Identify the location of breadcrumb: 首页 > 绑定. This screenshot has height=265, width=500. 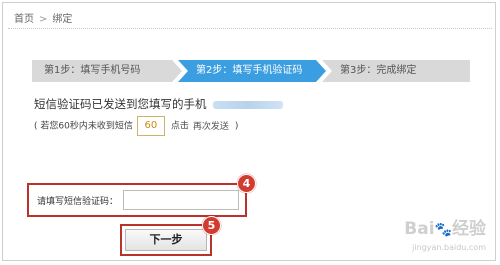
(43, 17).